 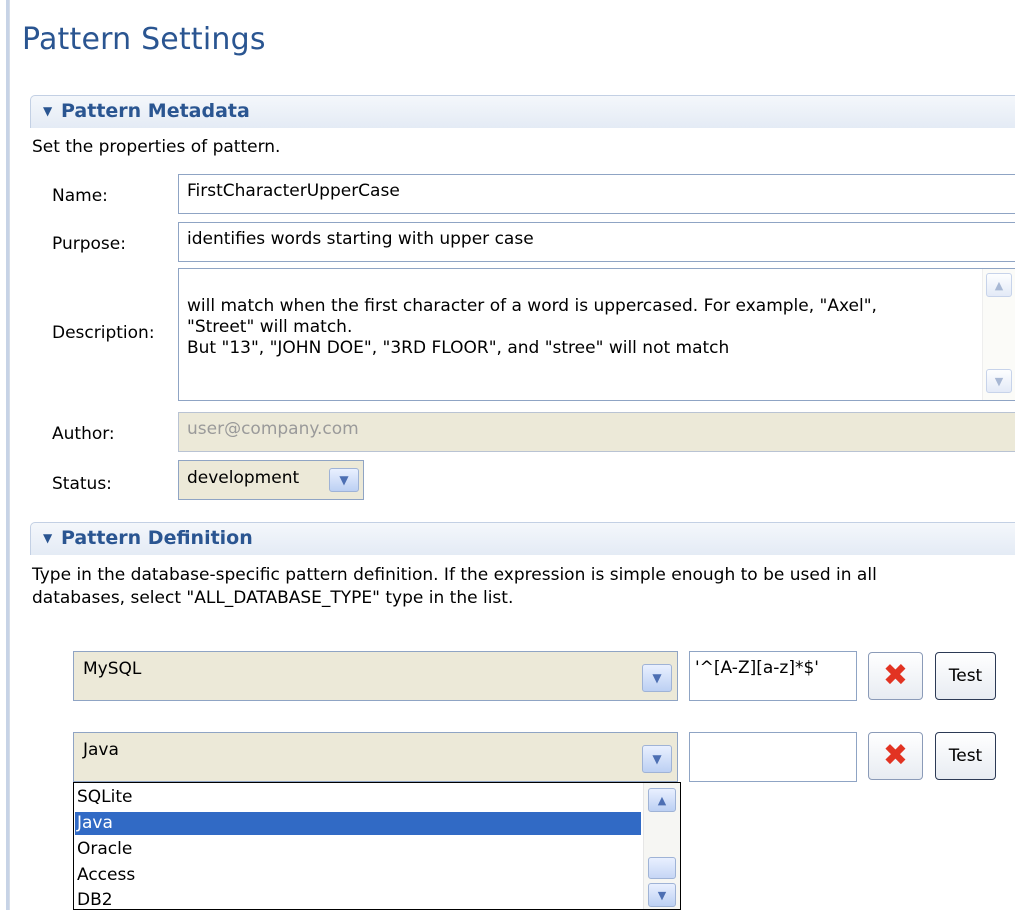 I want to click on dropdown-option: SQLite, so click(x=358, y=797).